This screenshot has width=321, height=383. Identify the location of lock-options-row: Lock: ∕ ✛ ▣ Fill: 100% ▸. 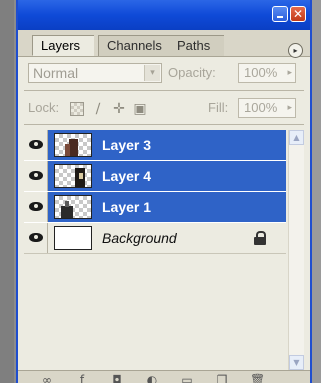
(164, 108).